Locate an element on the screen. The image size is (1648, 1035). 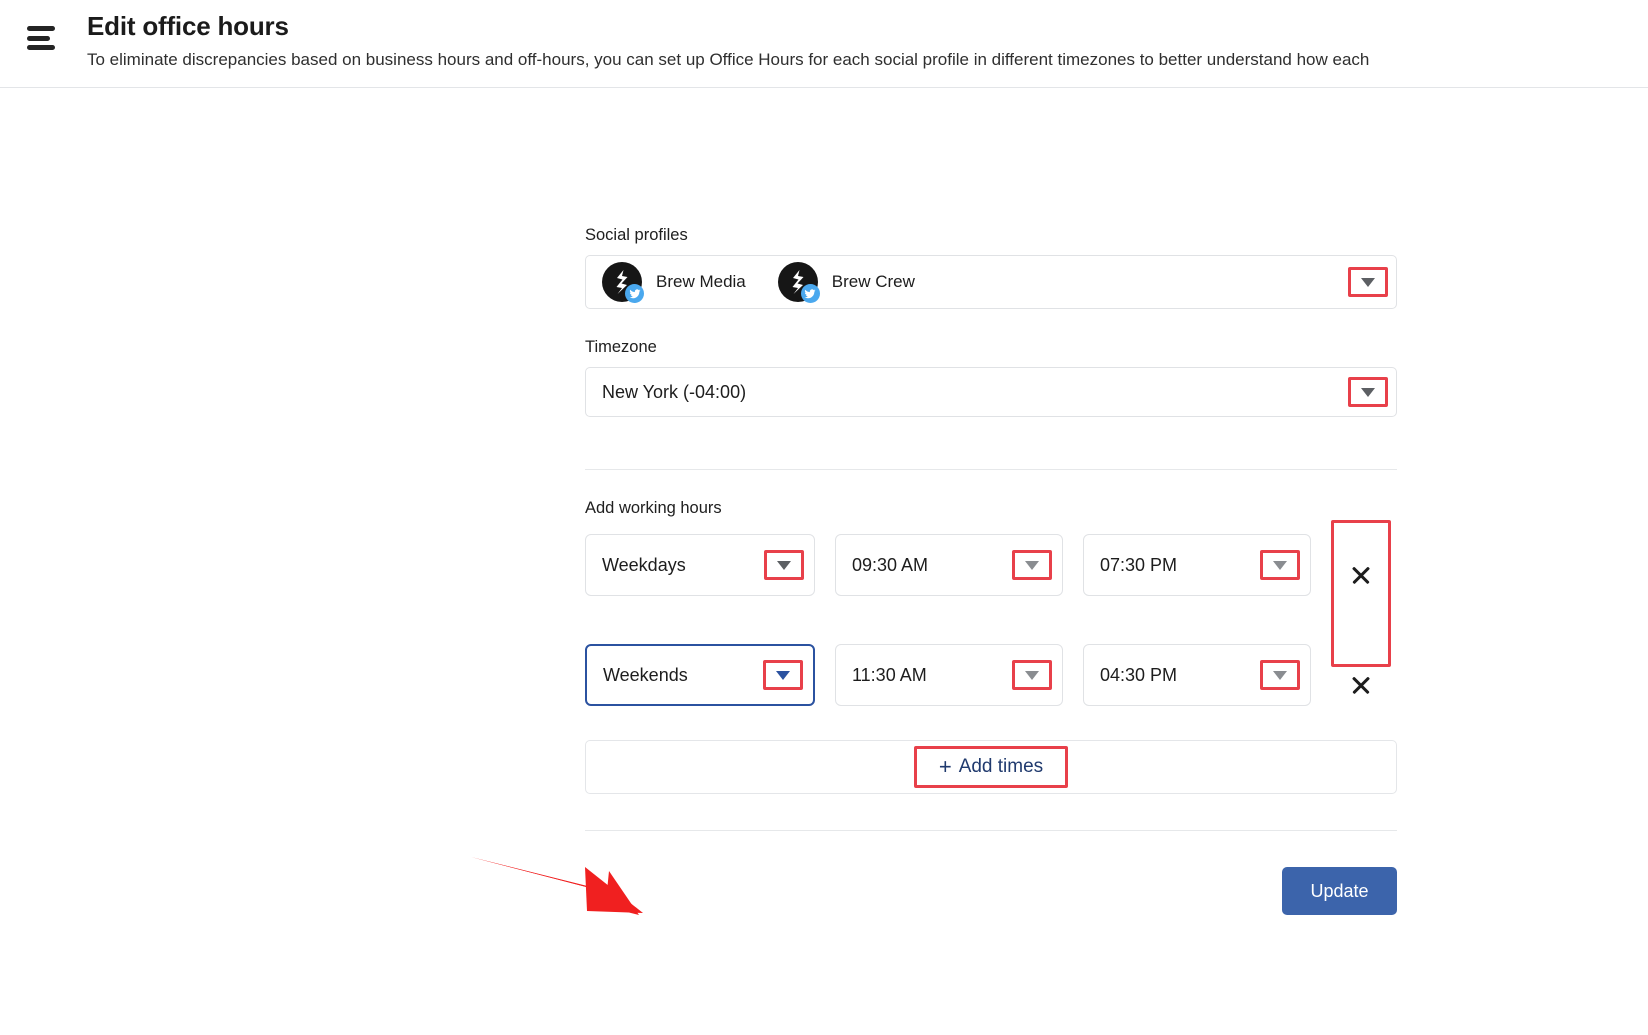
end-time-value: 04:30 PM is located at coordinates (1139, 674).